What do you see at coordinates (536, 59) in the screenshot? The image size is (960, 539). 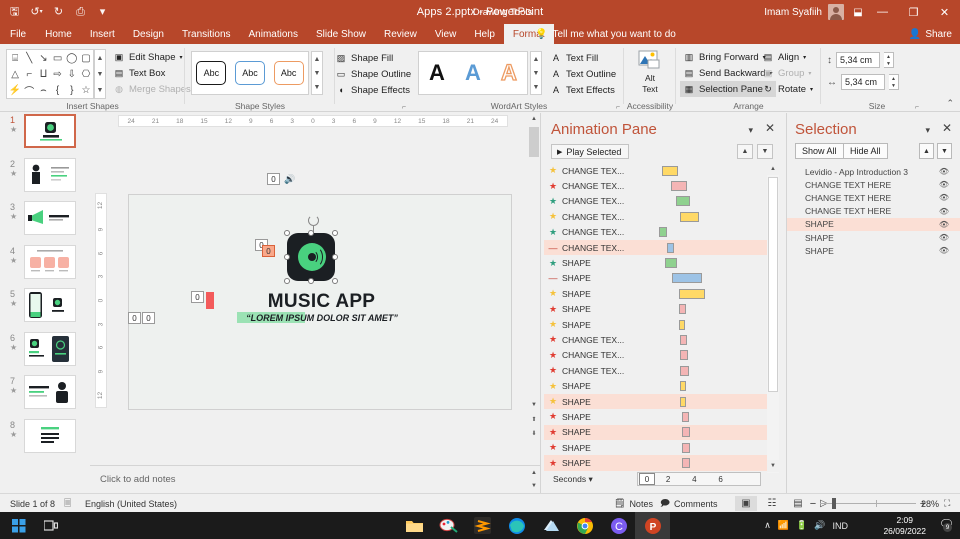 I see `wordart-scroll-up-icon: ▲` at bounding box center [536, 59].